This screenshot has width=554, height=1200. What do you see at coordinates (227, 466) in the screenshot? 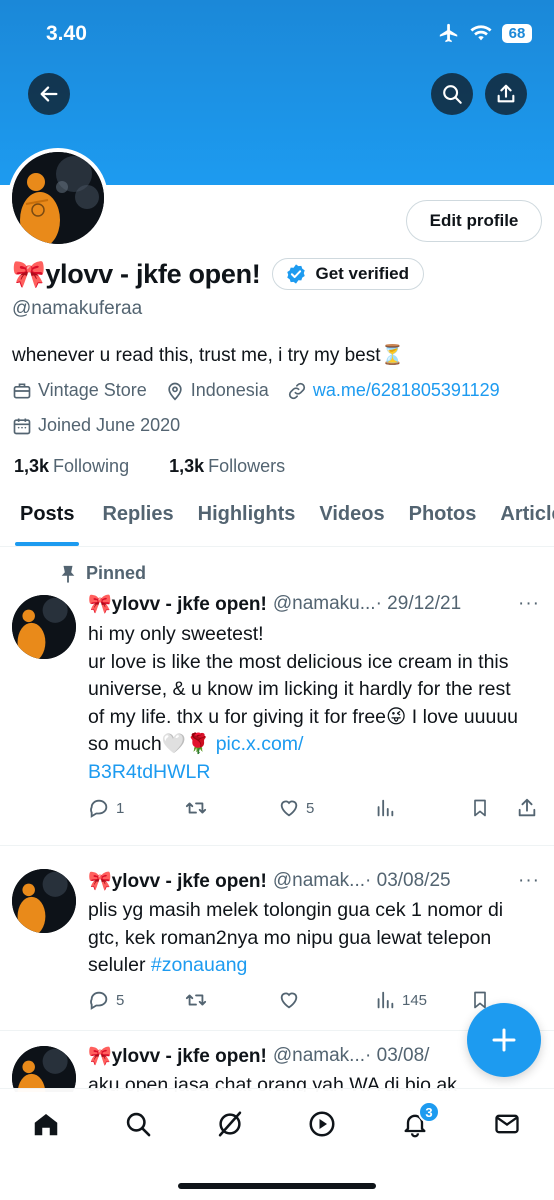
I see `followers-link: 1,3k Followers` at bounding box center [227, 466].